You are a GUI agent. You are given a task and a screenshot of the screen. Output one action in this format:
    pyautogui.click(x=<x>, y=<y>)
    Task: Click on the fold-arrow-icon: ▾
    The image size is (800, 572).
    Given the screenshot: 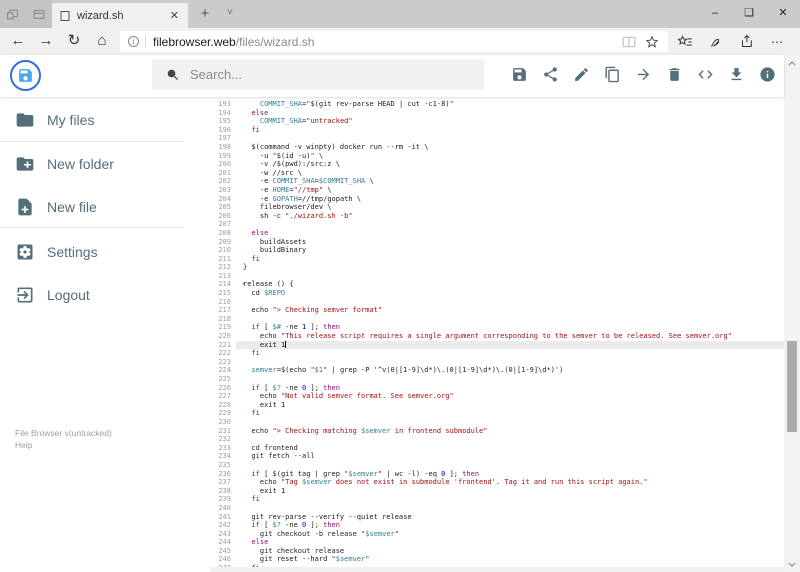 What is the action you would take?
    pyautogui.click(x=243, y=284)
    